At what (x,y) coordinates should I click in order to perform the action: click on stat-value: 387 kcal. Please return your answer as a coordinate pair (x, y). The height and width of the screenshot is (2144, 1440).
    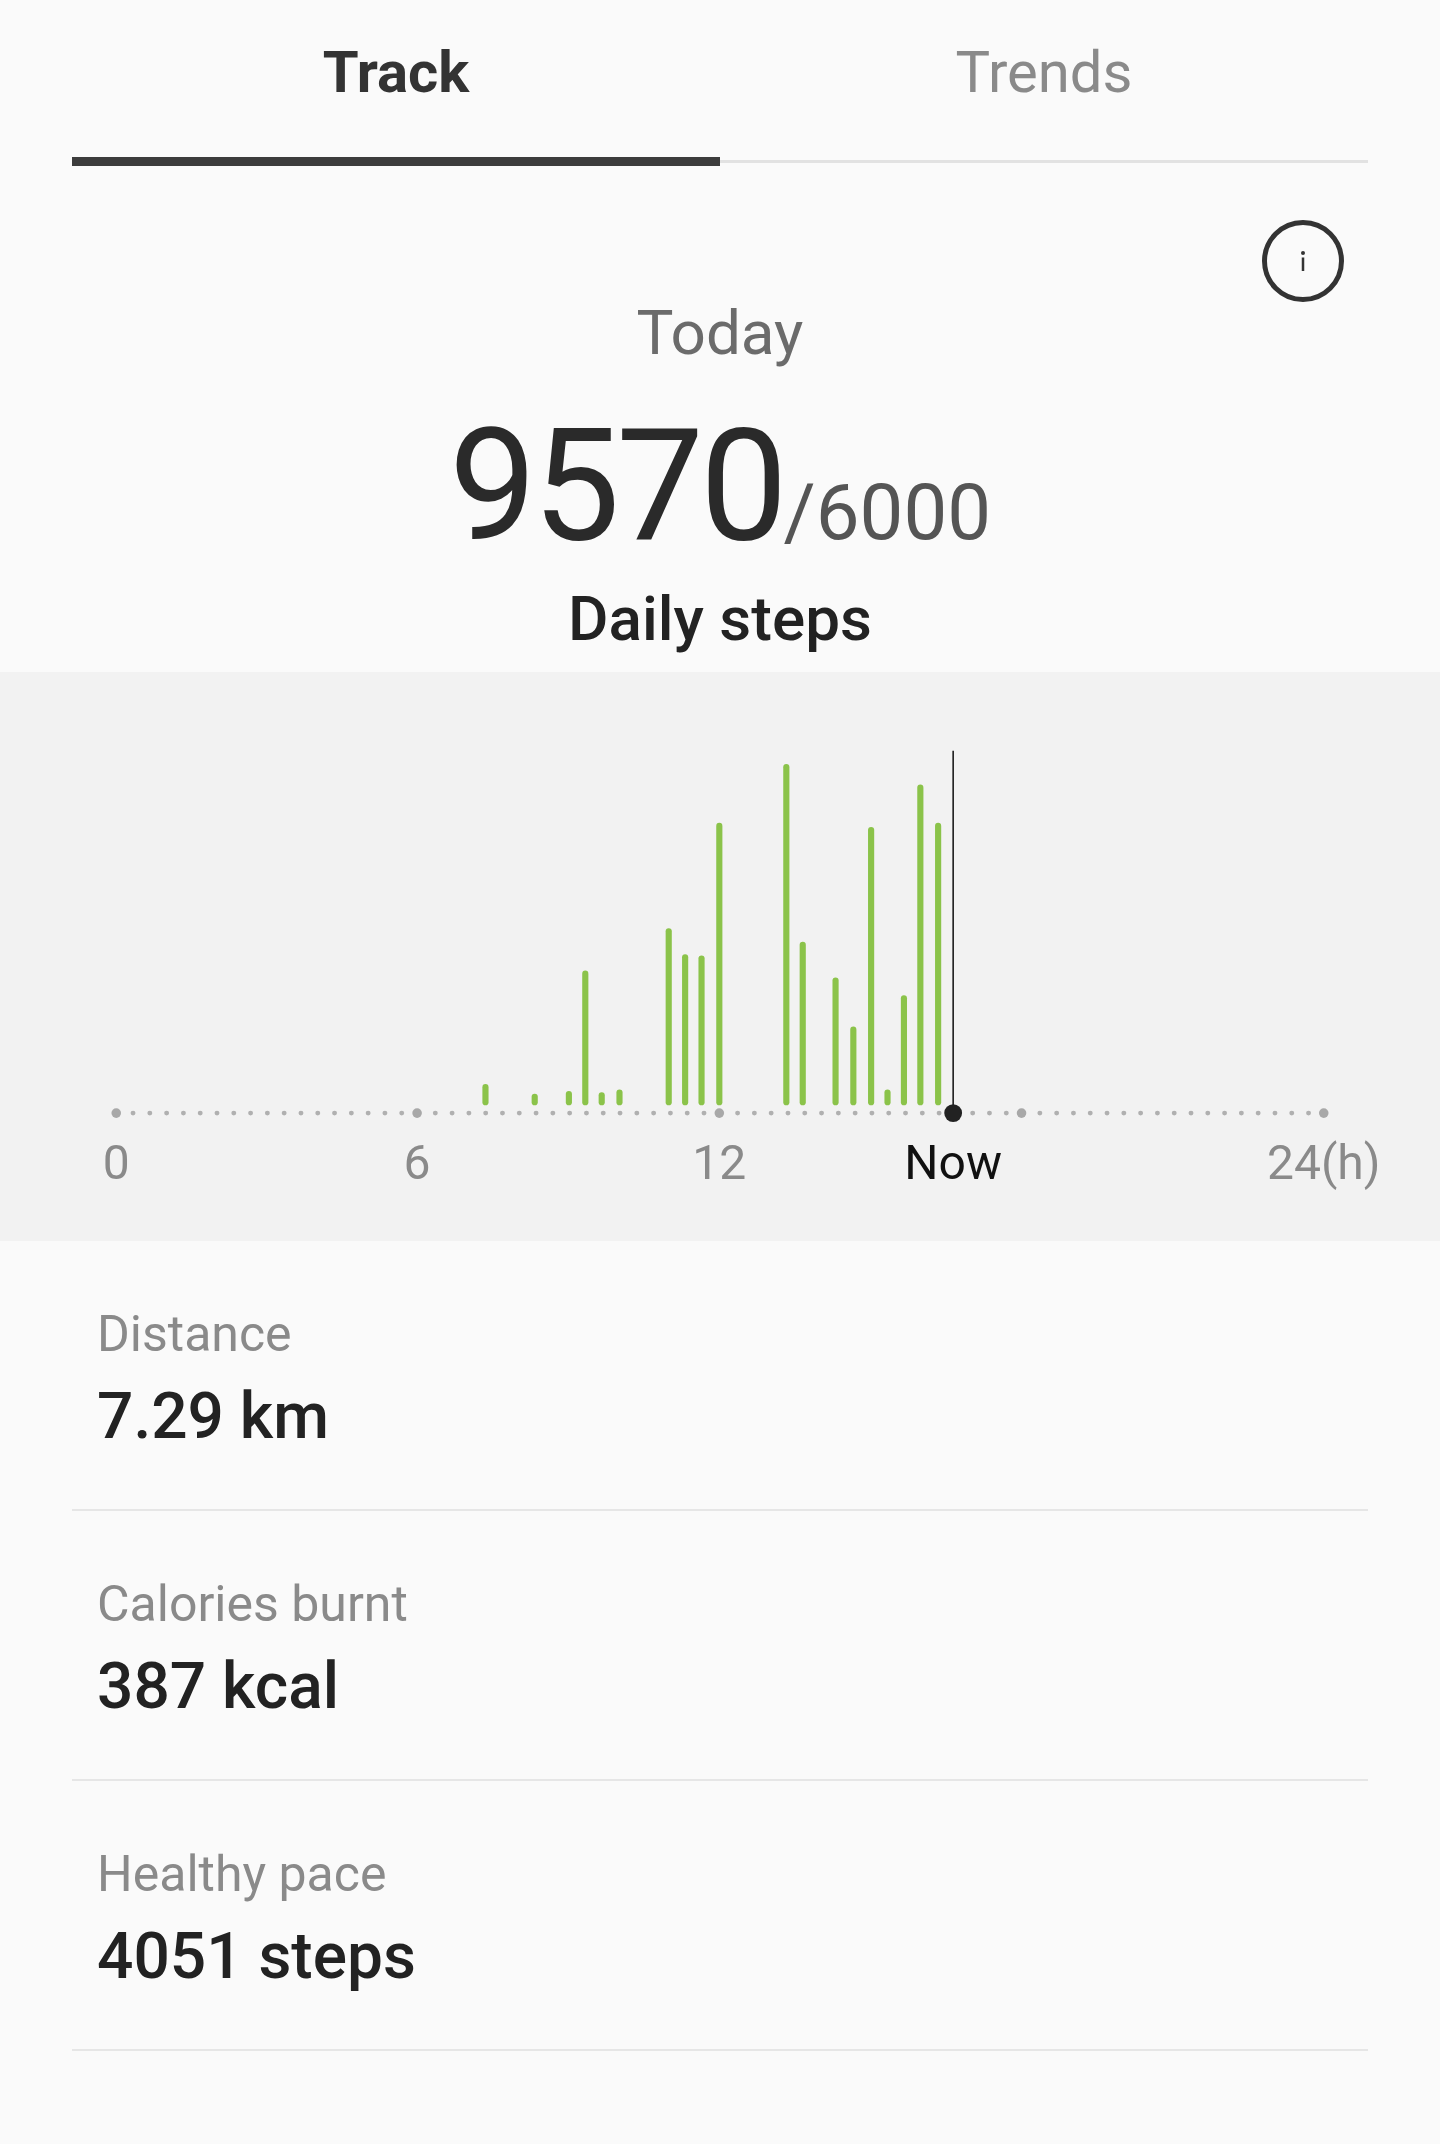
    Looking at the image, I should click on (218, 1687).